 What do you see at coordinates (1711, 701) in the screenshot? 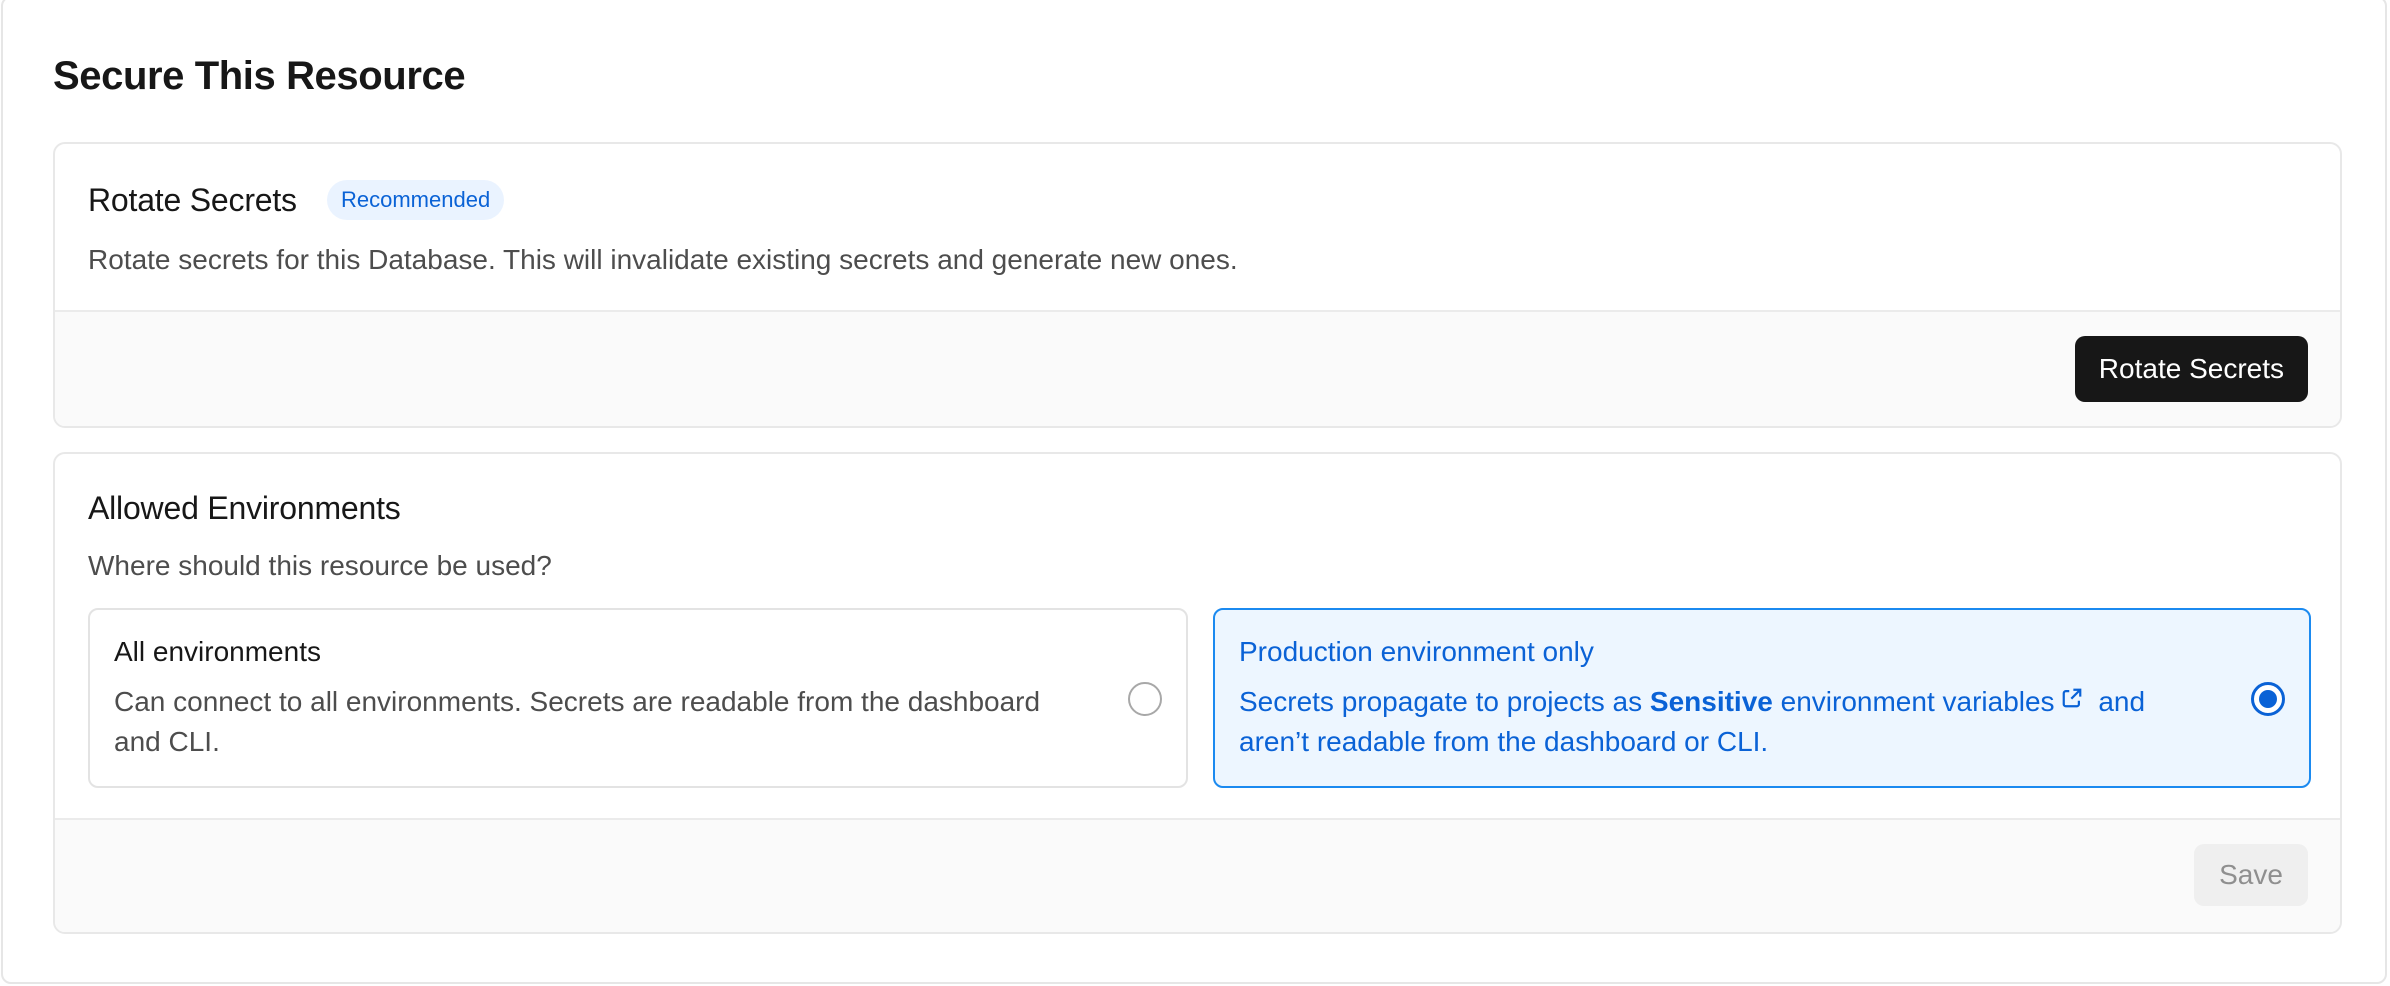
I see `sensitive-label: Sensitive` at bounding box center [1711, 701].